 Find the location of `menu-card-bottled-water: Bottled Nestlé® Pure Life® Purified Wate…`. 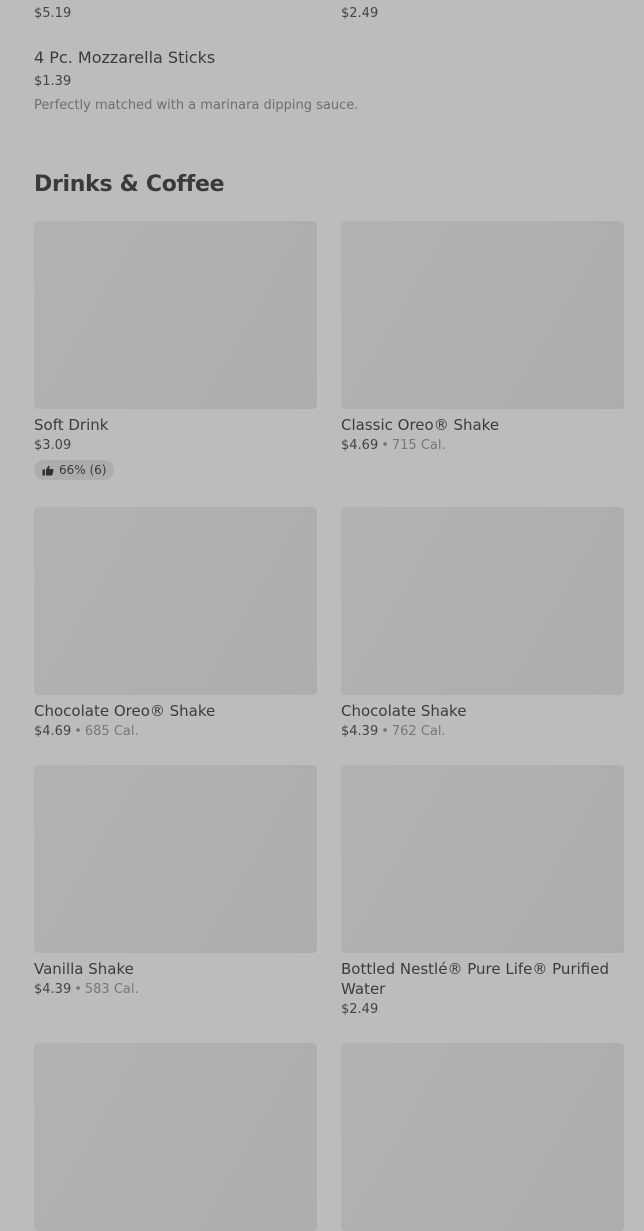

menu-card-bottled-water: Bottled Nestlé® Pure Life® Purified Wate… is located at coordinates (482, 891).